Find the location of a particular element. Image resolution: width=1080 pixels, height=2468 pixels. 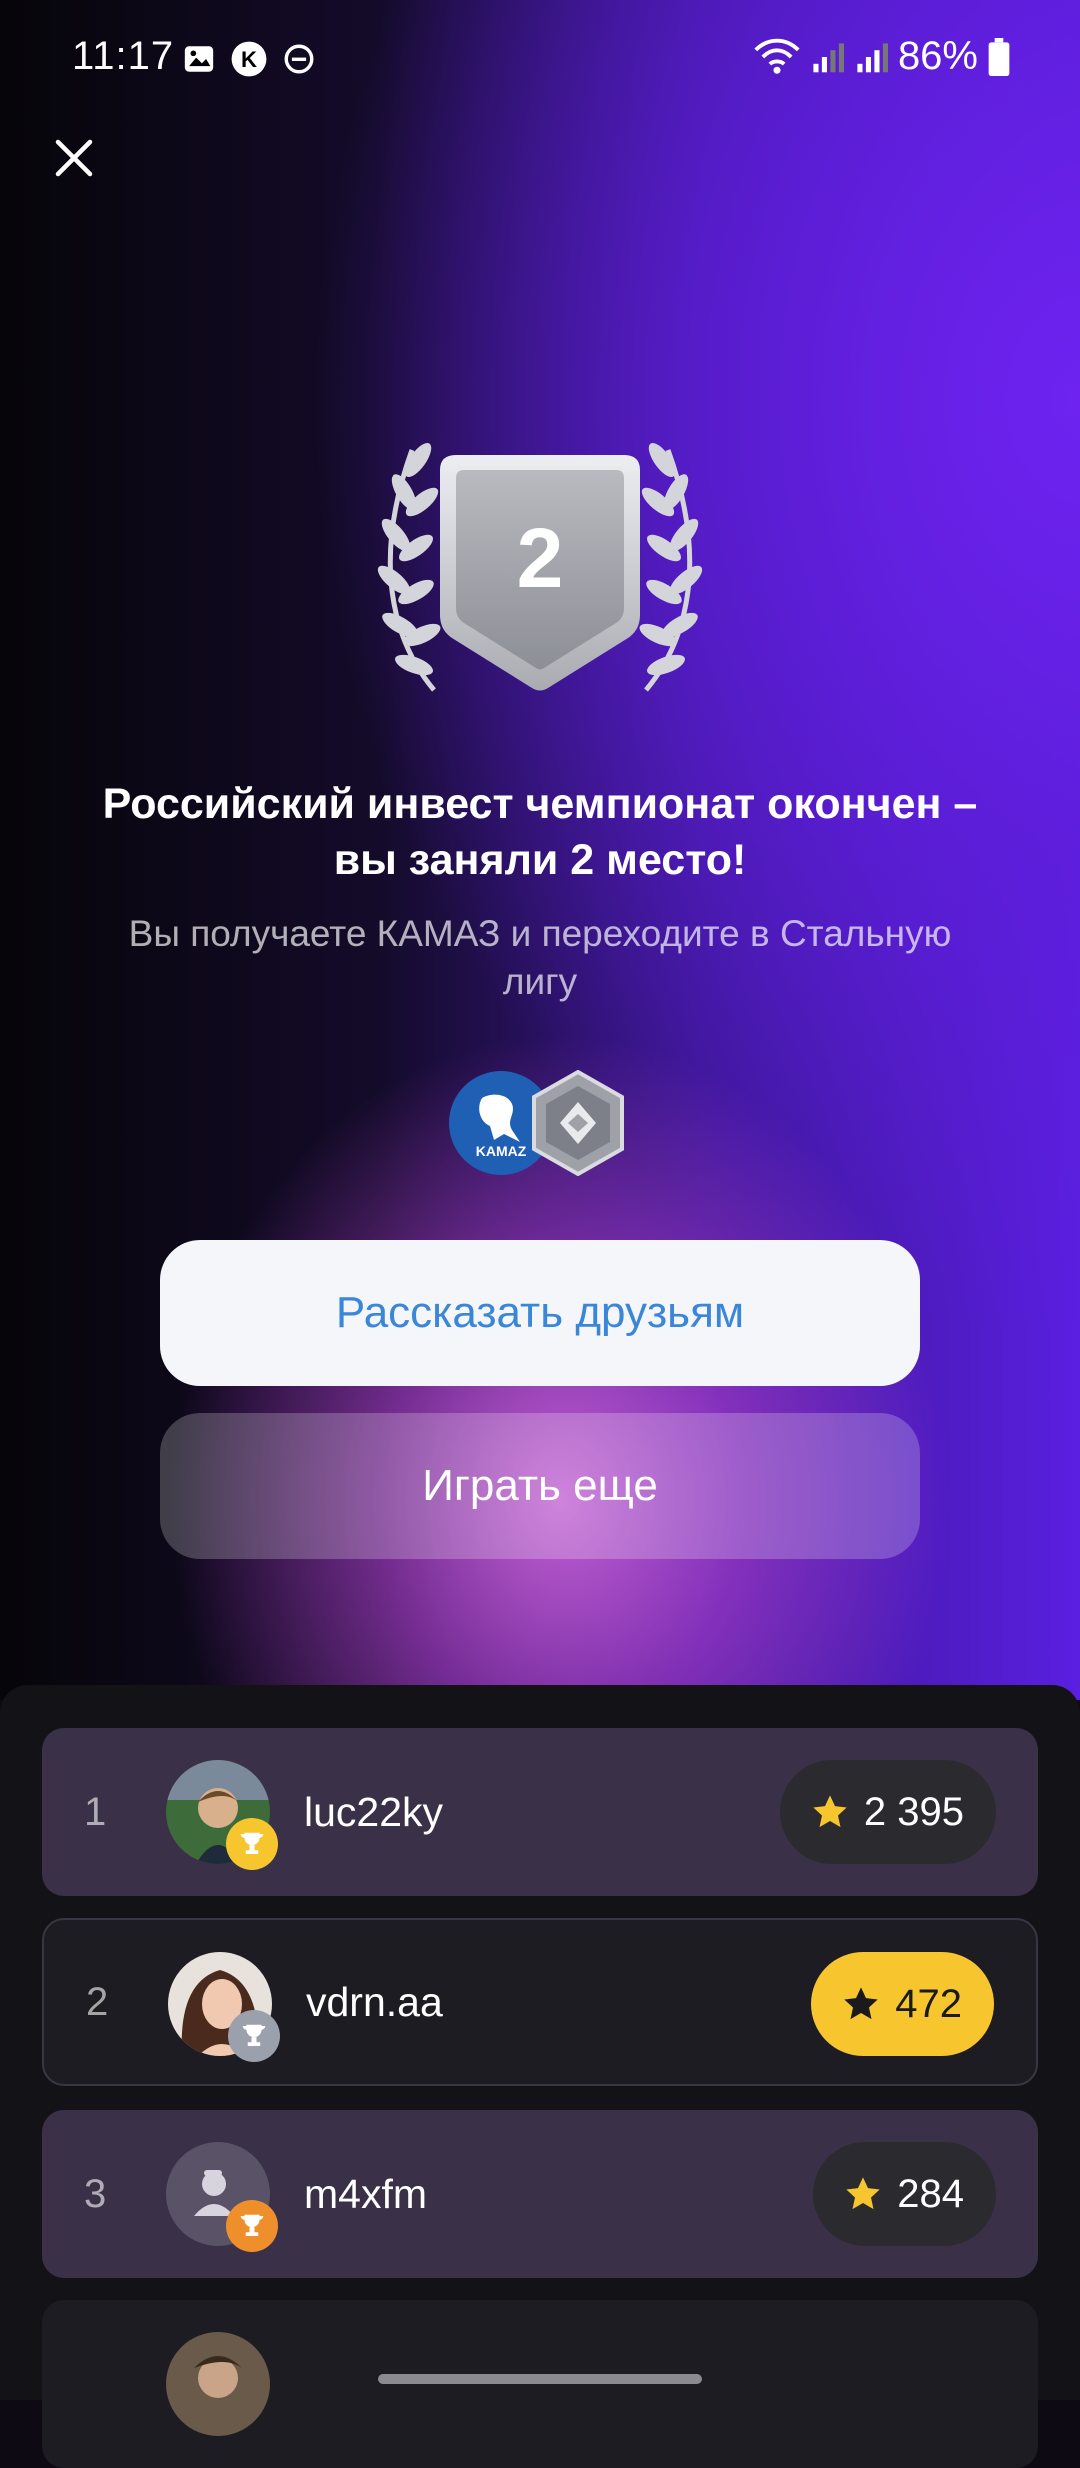

score-pill: 472 is located at coordinates (902, 2004).